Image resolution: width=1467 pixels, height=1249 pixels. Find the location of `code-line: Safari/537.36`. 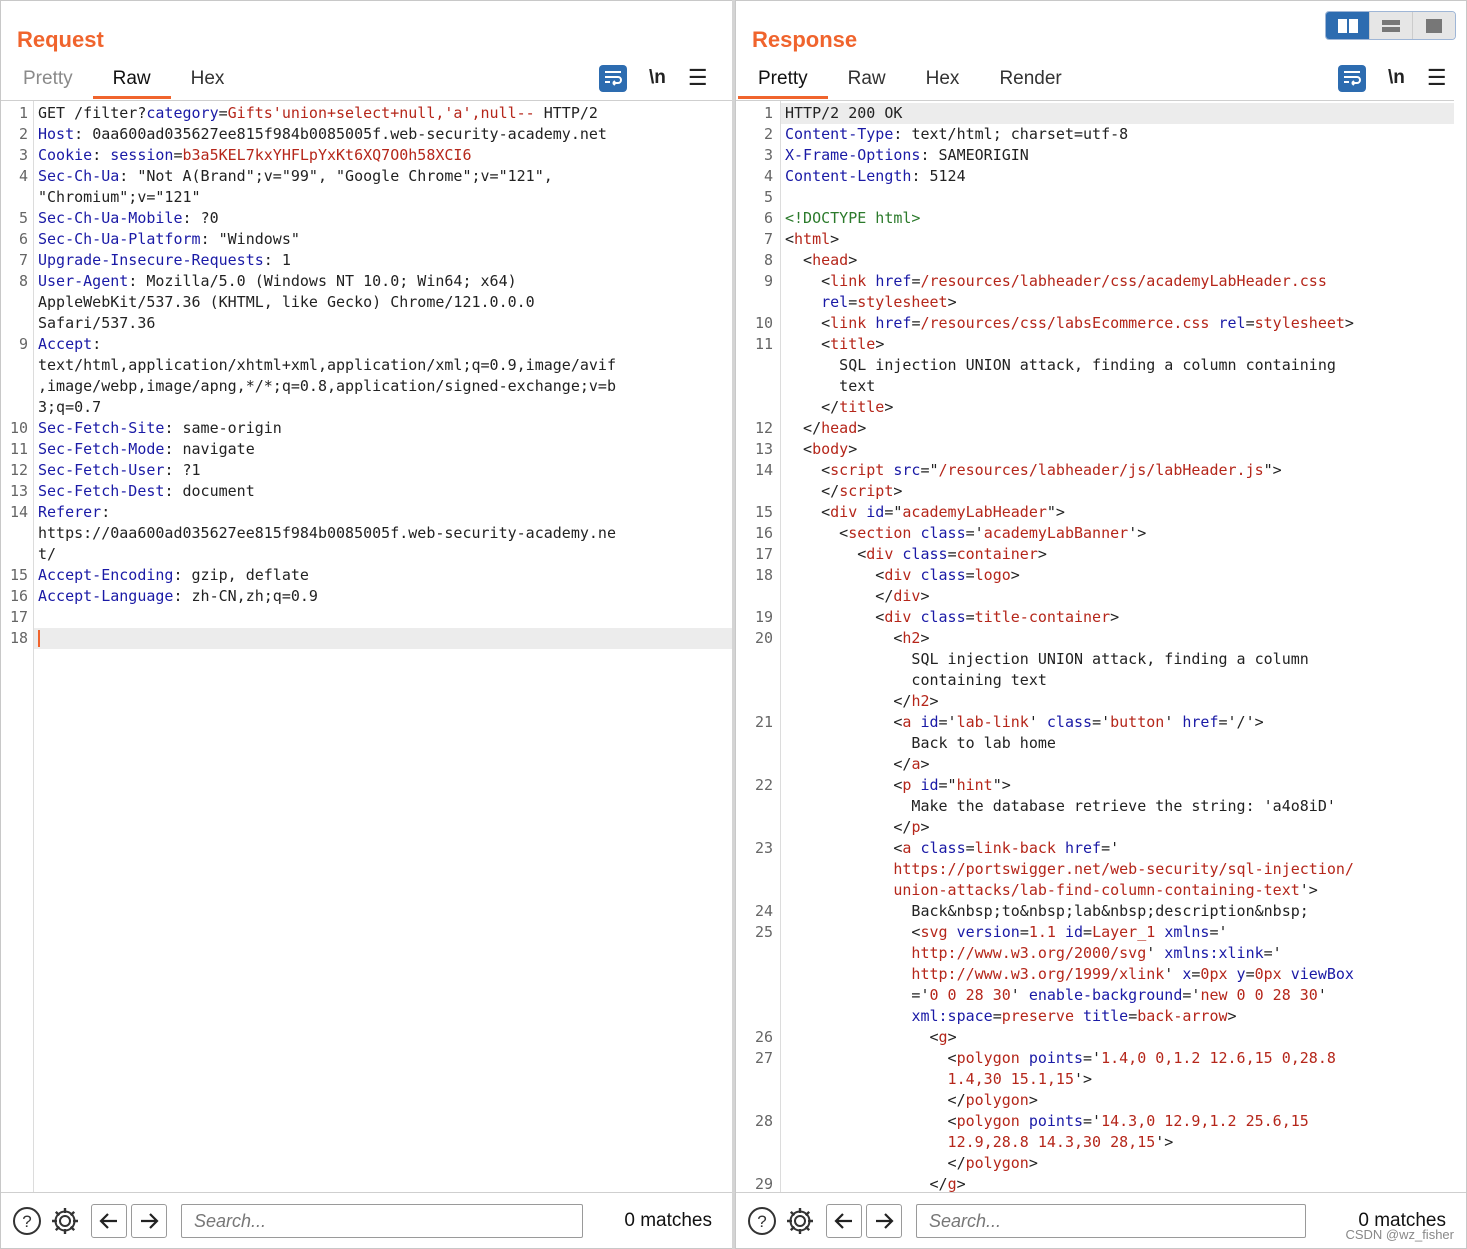

code-line: Safari/537.36 is located at coordinates (366, 323).